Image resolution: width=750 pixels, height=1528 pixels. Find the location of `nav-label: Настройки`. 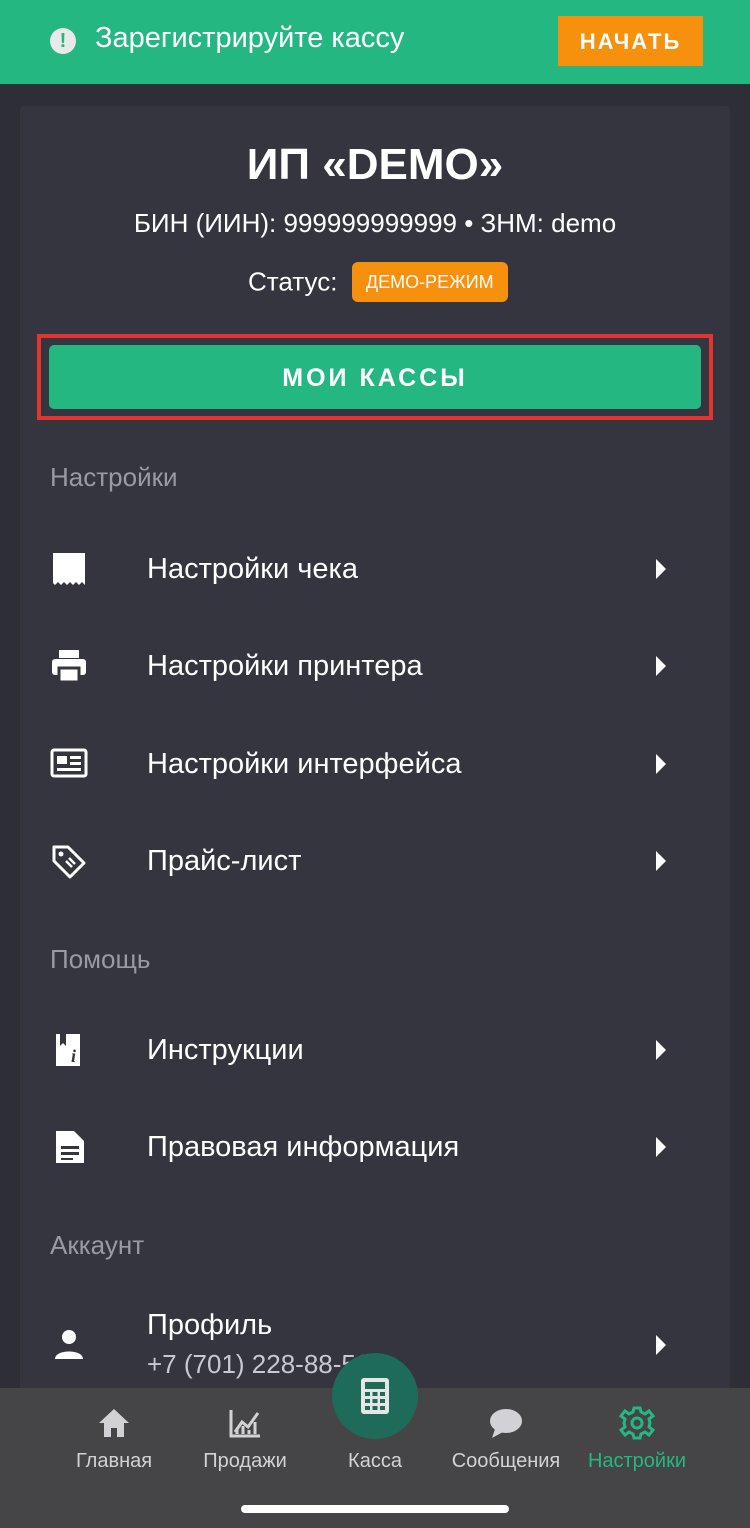

nav-label: Настройки is located at coordinates (637, 1461).